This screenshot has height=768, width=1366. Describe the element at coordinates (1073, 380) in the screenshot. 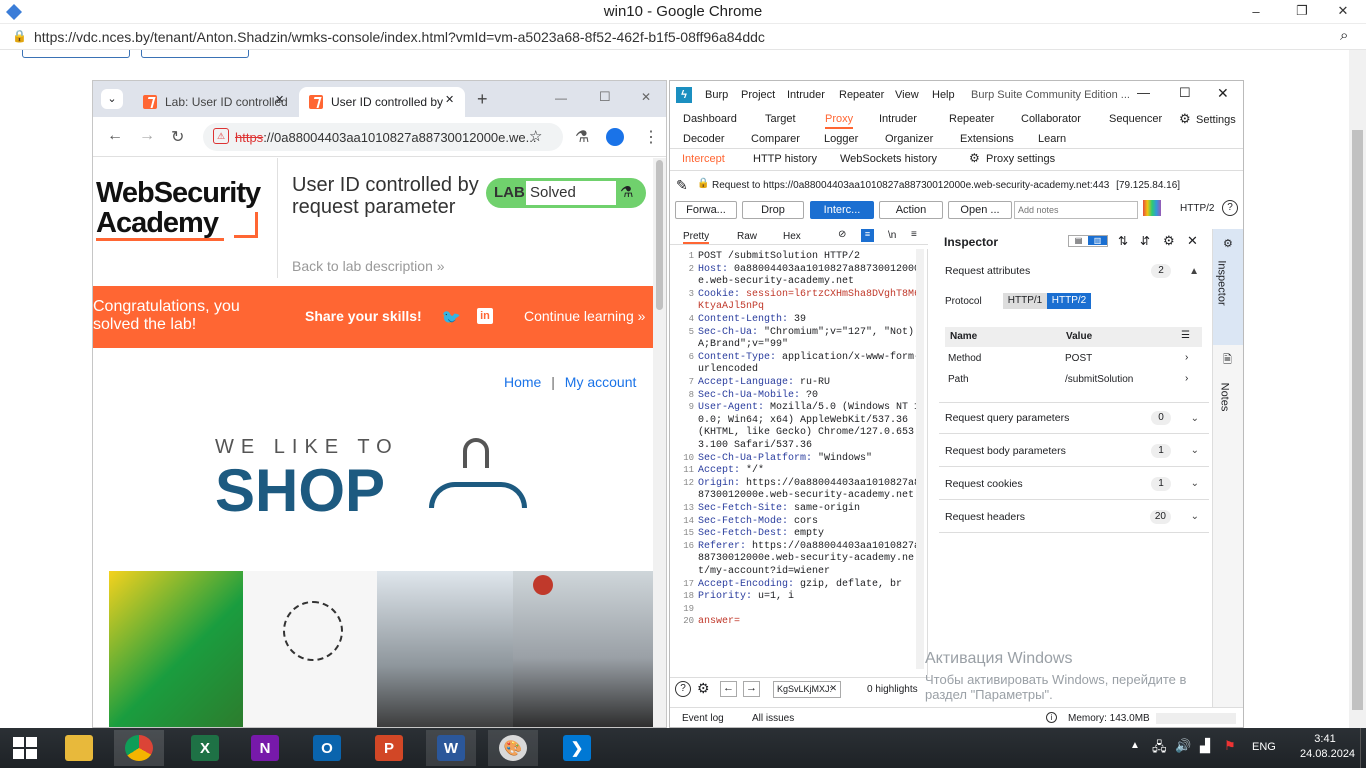

I see `table-row: Path /submitSolution ›` at that location.